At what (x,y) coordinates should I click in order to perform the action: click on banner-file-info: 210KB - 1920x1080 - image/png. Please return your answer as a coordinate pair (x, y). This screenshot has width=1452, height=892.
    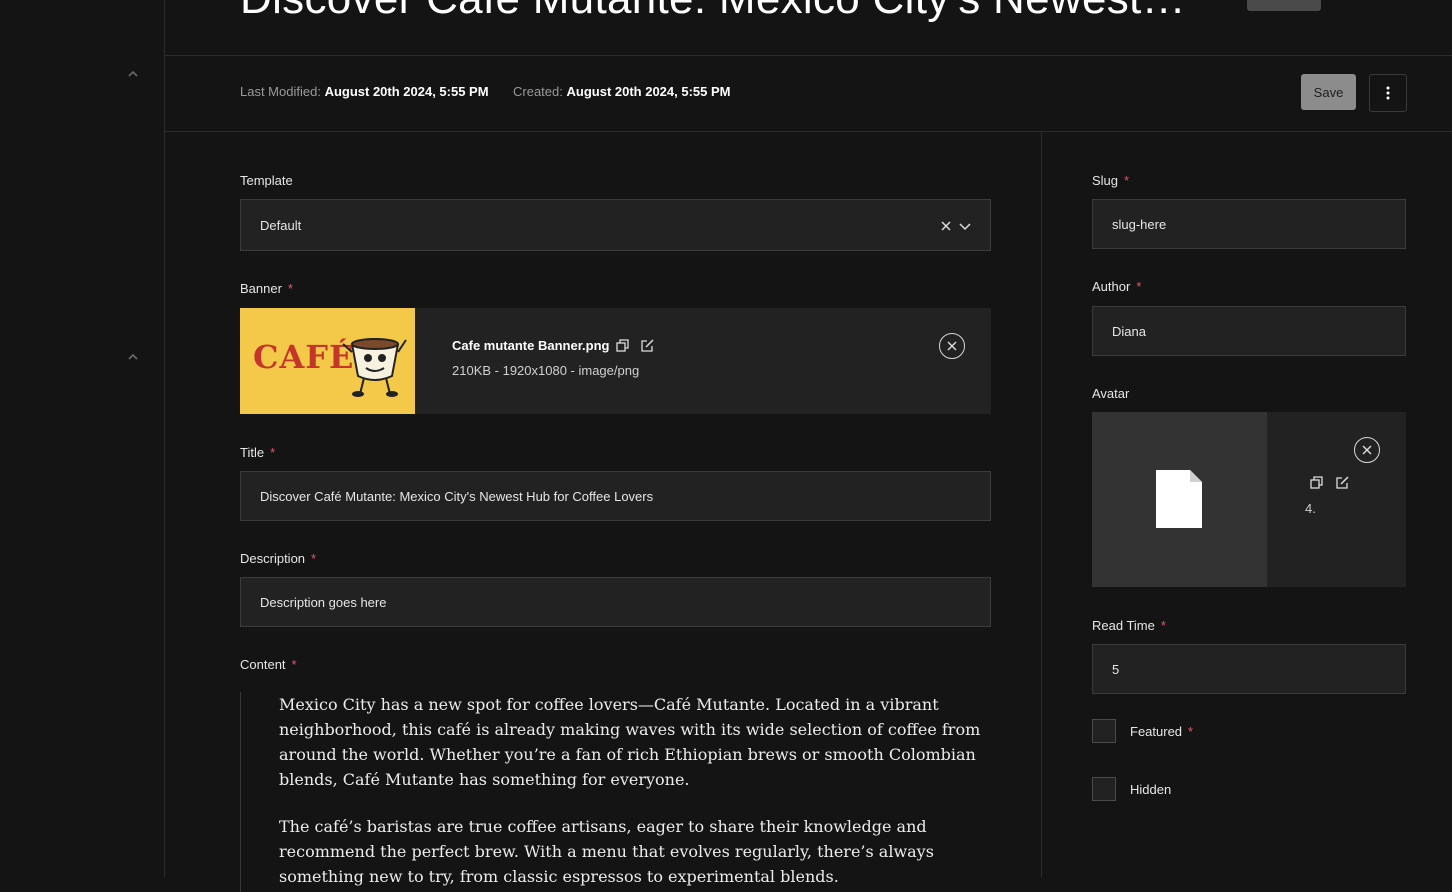
    Looking at the image, I should click on (546, 370).